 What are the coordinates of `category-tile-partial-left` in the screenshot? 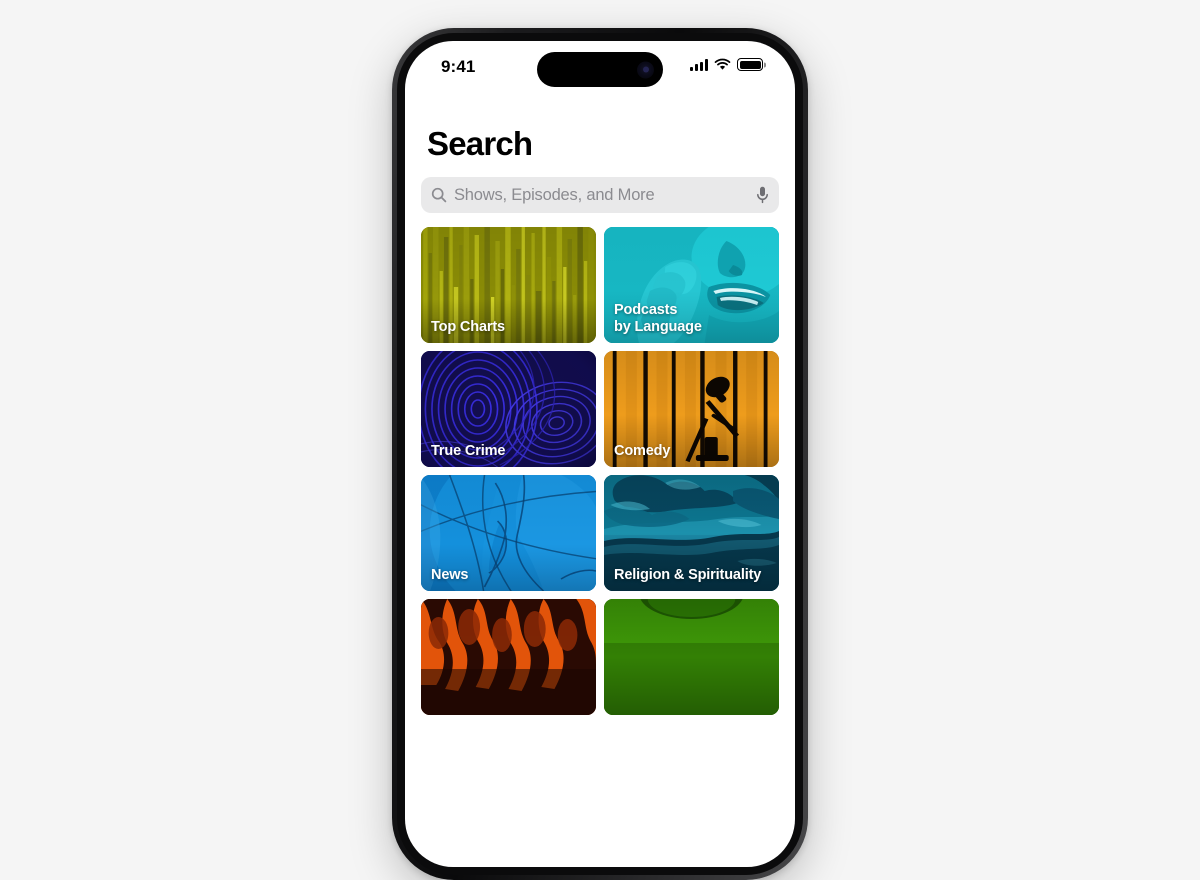 It's located at (508, 657).